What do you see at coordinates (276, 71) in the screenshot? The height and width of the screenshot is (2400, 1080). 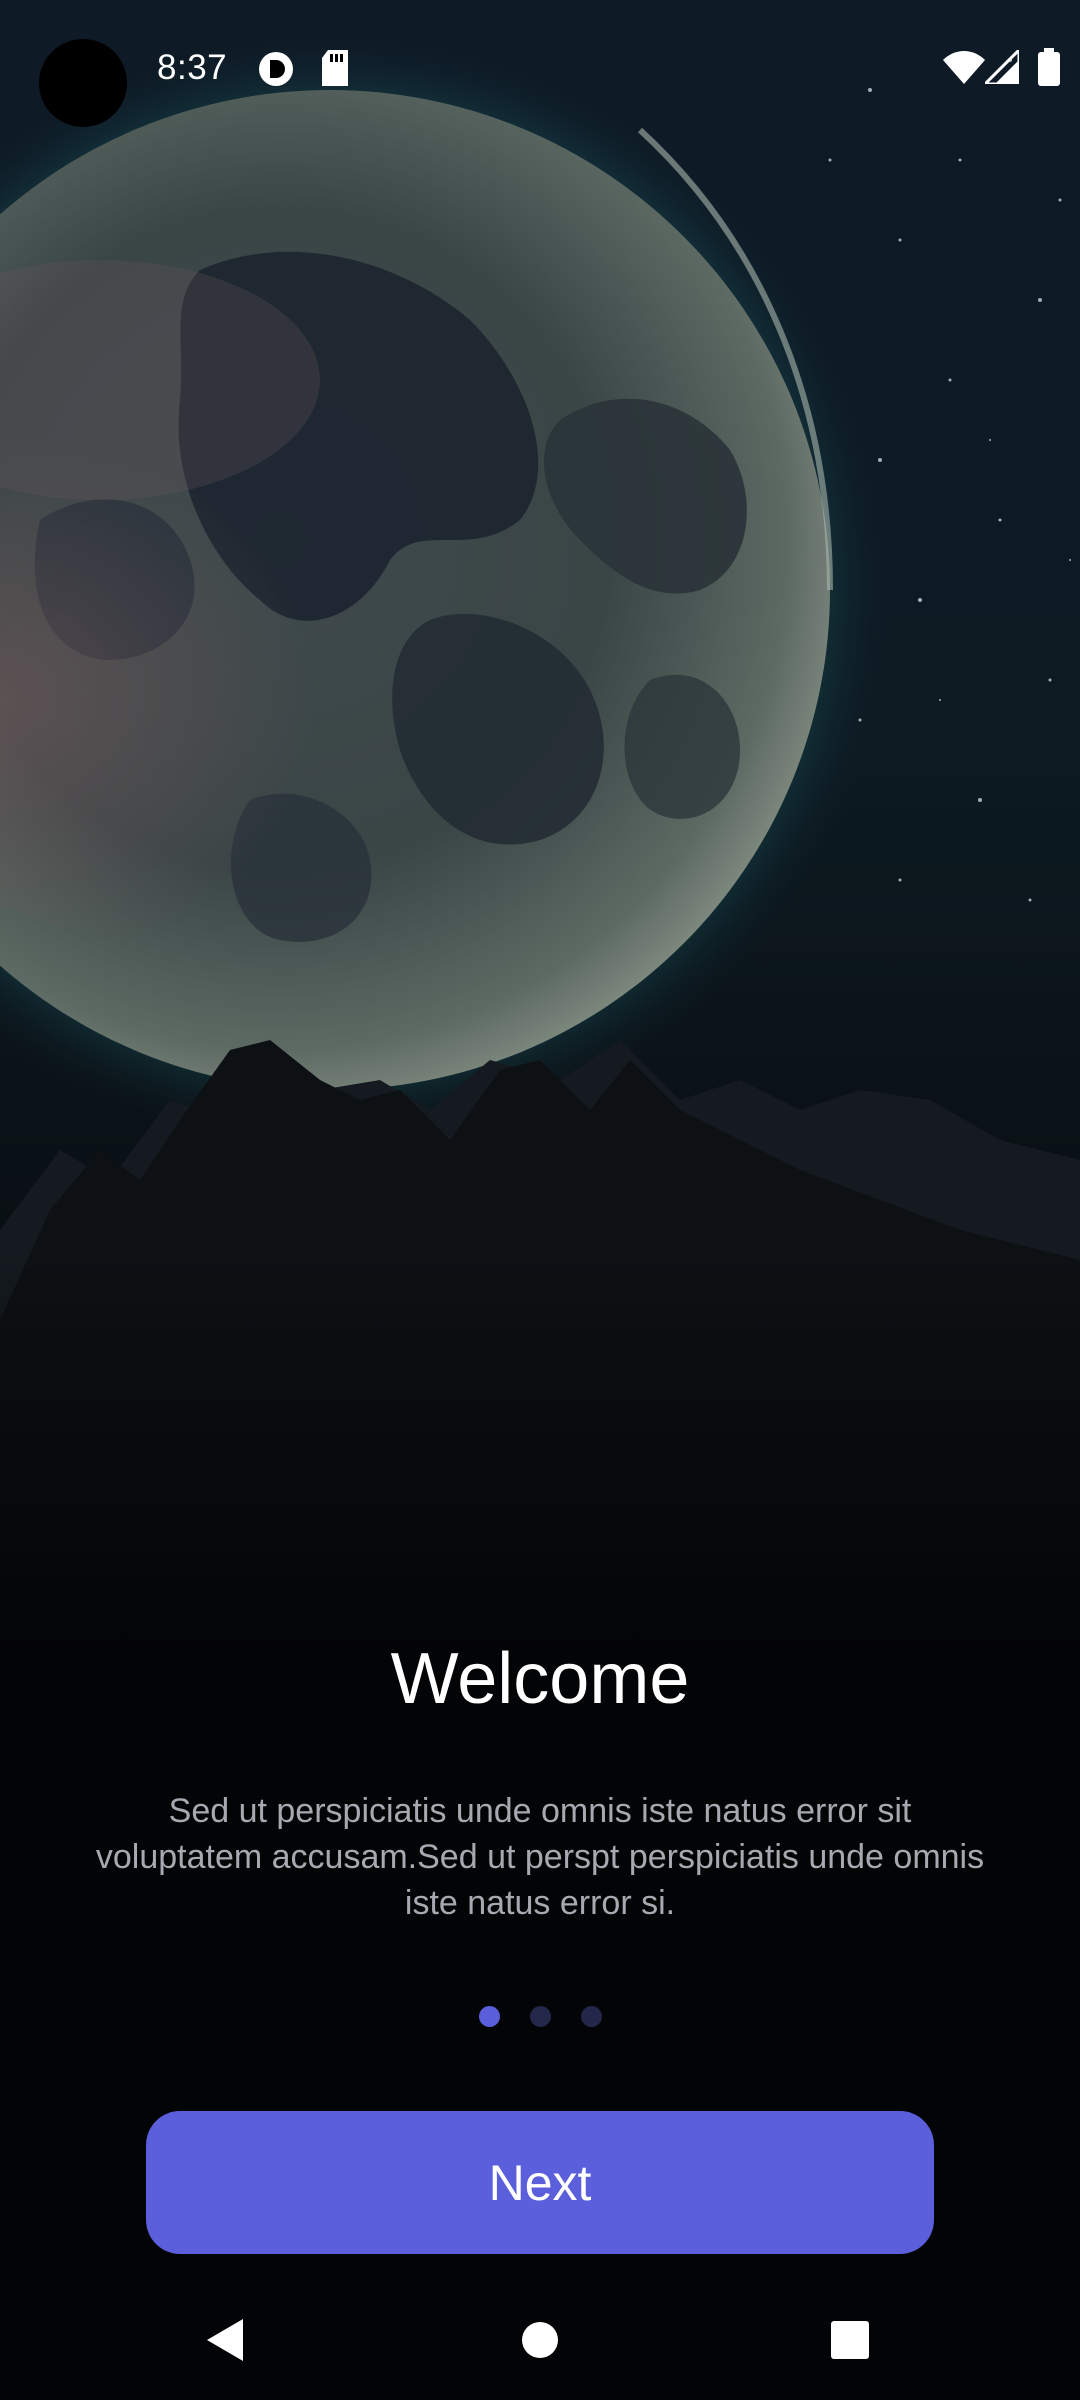 I see `vpn-key-icon` at bounding box center [276, 71].